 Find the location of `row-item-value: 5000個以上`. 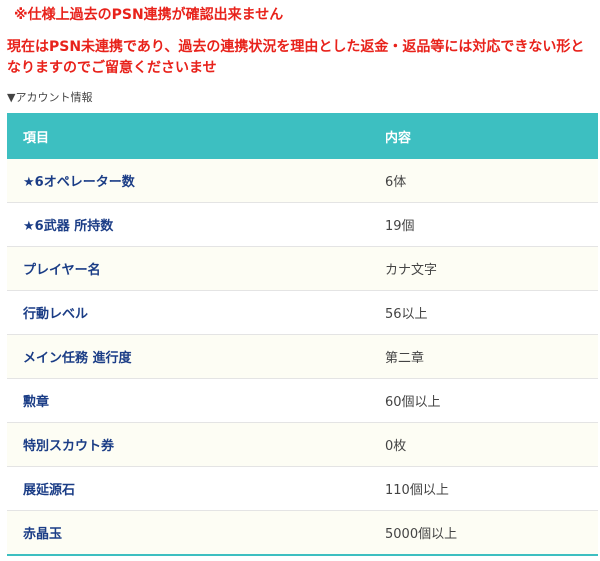

row-item-value: 5000個以上 is located at coordinates (481, 533).